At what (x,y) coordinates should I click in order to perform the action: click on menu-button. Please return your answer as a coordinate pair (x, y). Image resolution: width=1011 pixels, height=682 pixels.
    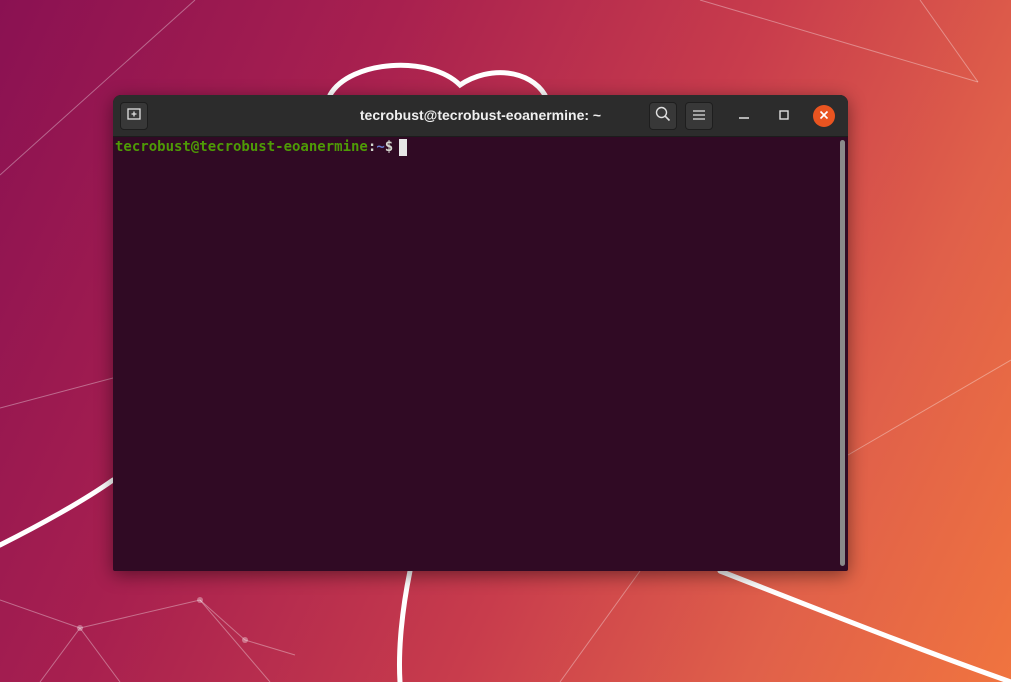
    Looking at the image, I should click on (699, 116).